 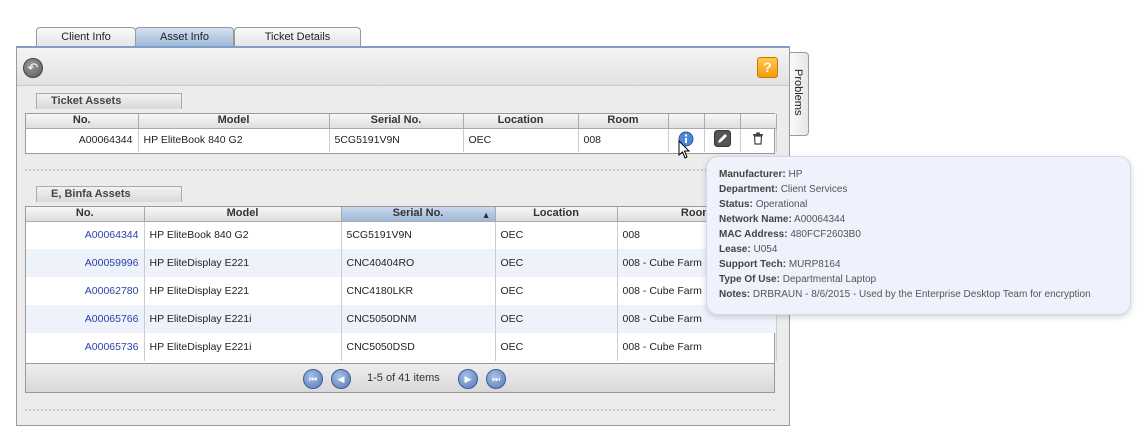 I want to click on tooltip-field: MAC Address: 480FCF2603B0, so click(x=790, y=235).